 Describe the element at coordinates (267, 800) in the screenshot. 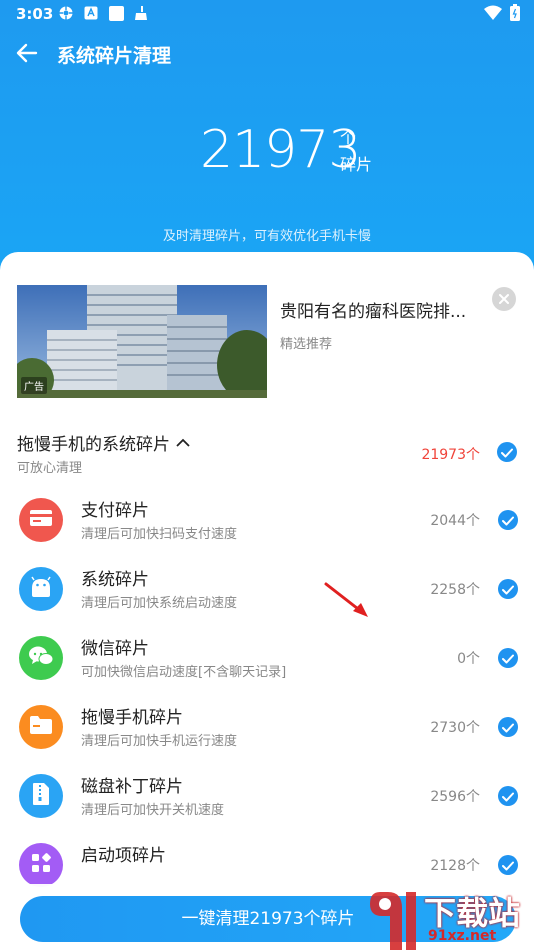

I see `list-item-disk-patch: 磁盘补丁碎片 清理后可加快开关机速度 2596个` at that location.